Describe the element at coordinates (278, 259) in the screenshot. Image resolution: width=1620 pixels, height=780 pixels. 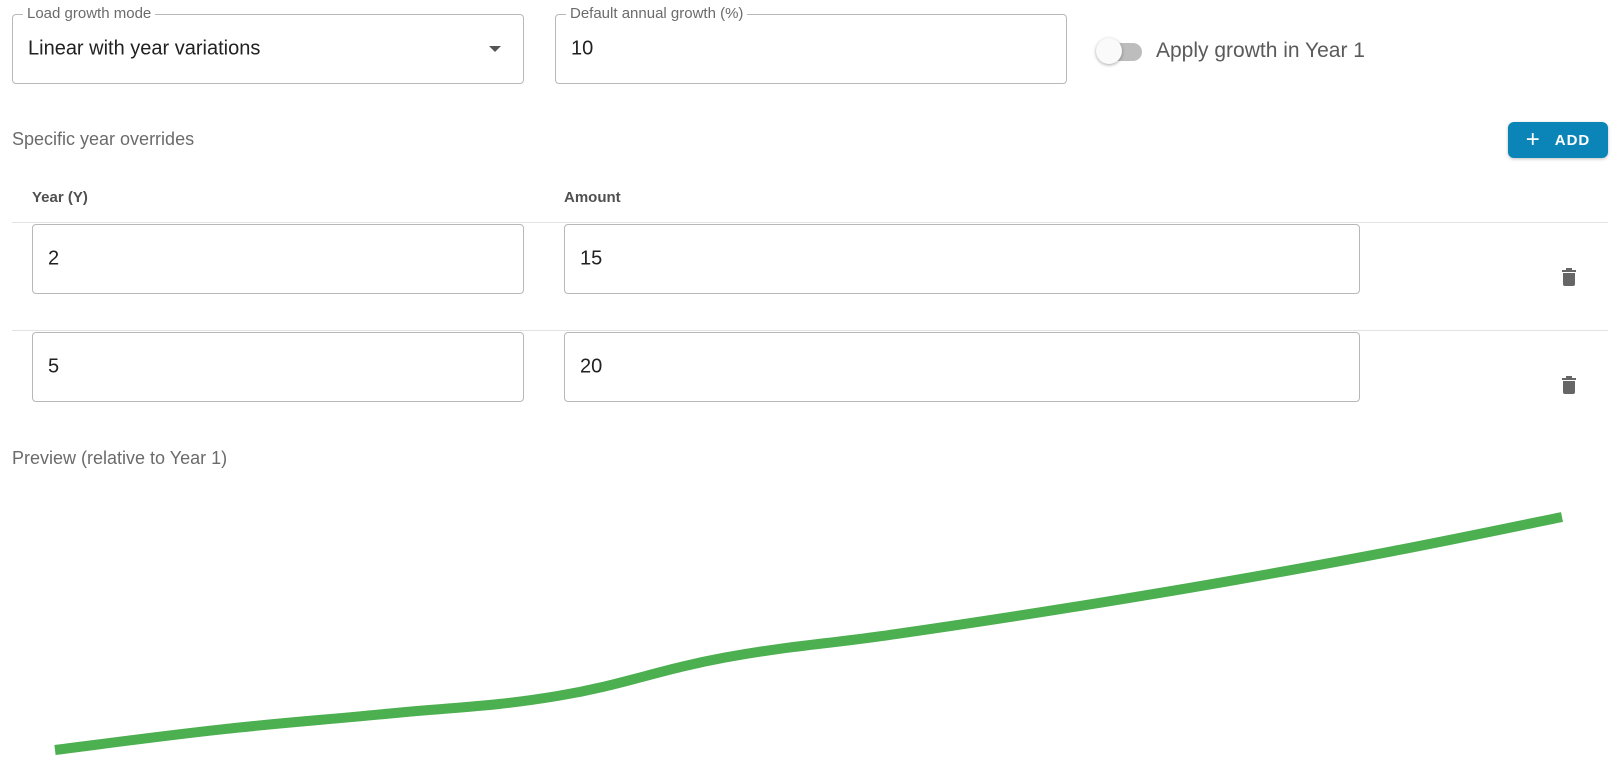
I see `override-year-input: 2` at that location.